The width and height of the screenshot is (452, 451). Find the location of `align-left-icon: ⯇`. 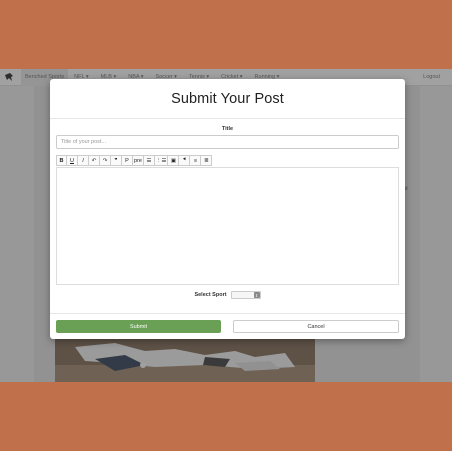

align-left-icon: ⯇ is located at coordinates (185, 160).